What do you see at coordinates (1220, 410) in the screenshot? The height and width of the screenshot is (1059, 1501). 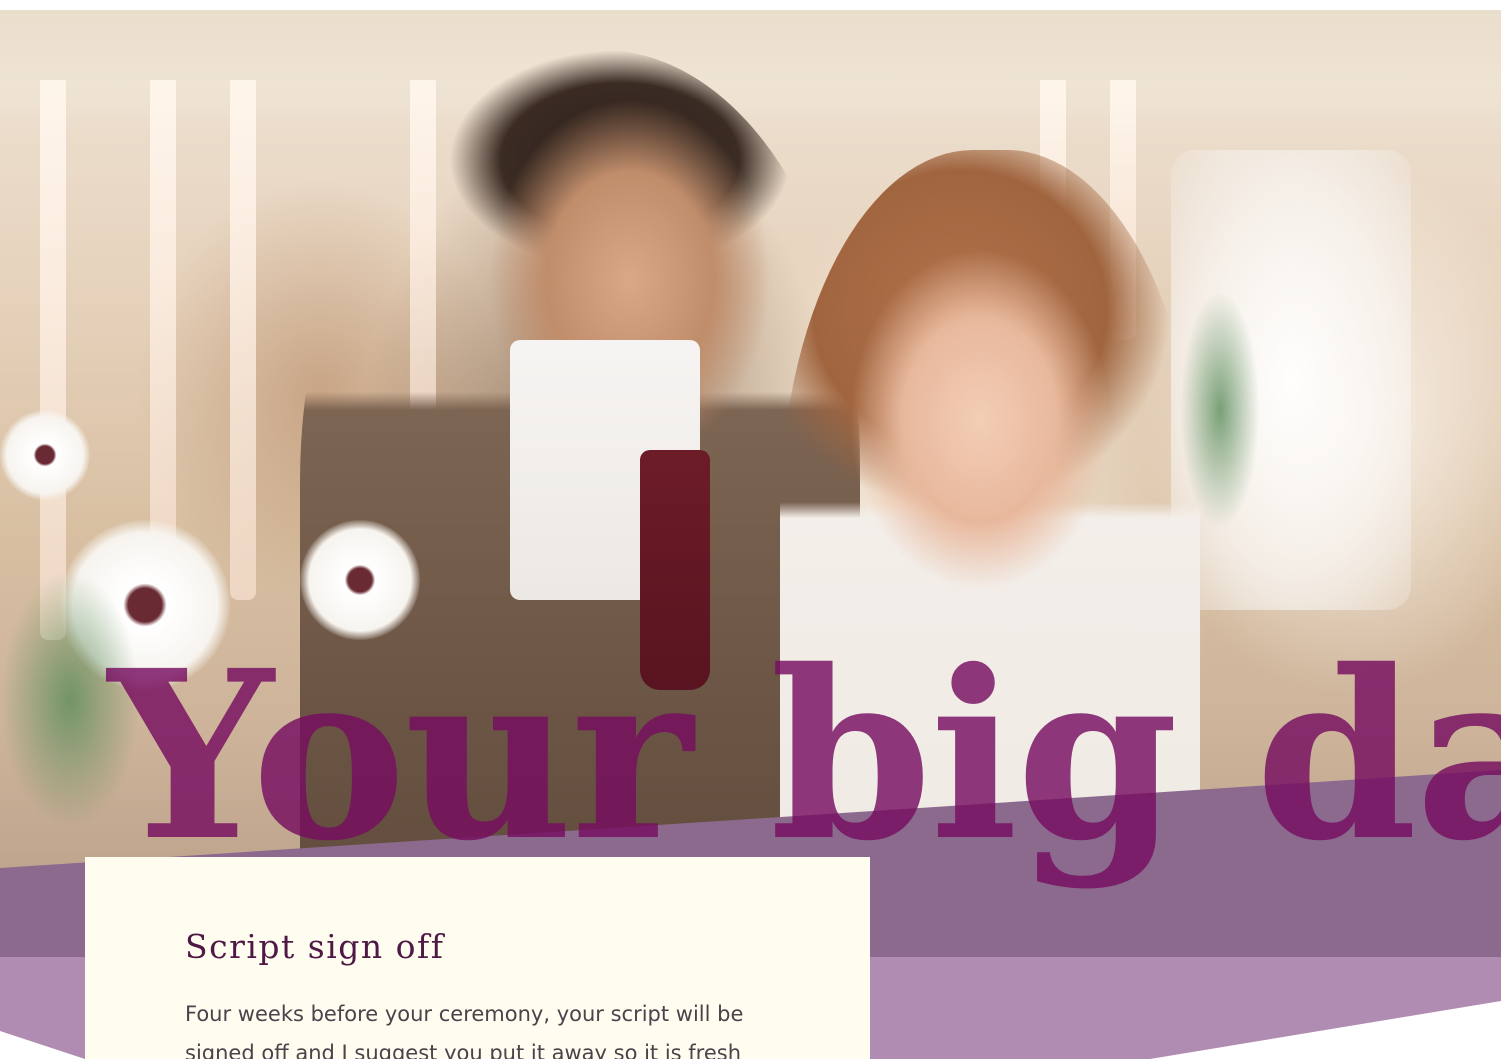 I see `hero-photo-foliage` at bounding box center [1220, 410].